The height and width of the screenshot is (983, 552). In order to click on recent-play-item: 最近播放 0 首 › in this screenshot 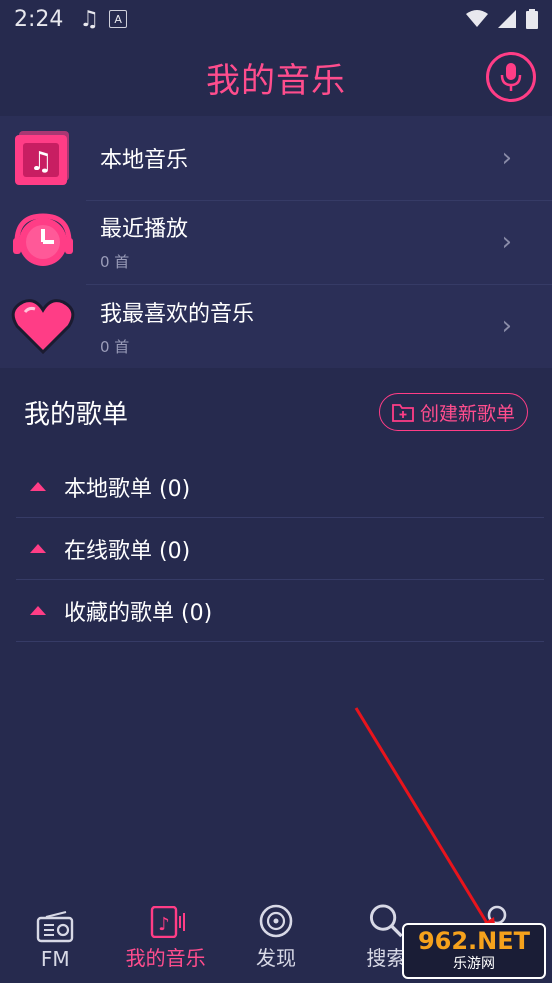, I will do `click(276, 242)`.